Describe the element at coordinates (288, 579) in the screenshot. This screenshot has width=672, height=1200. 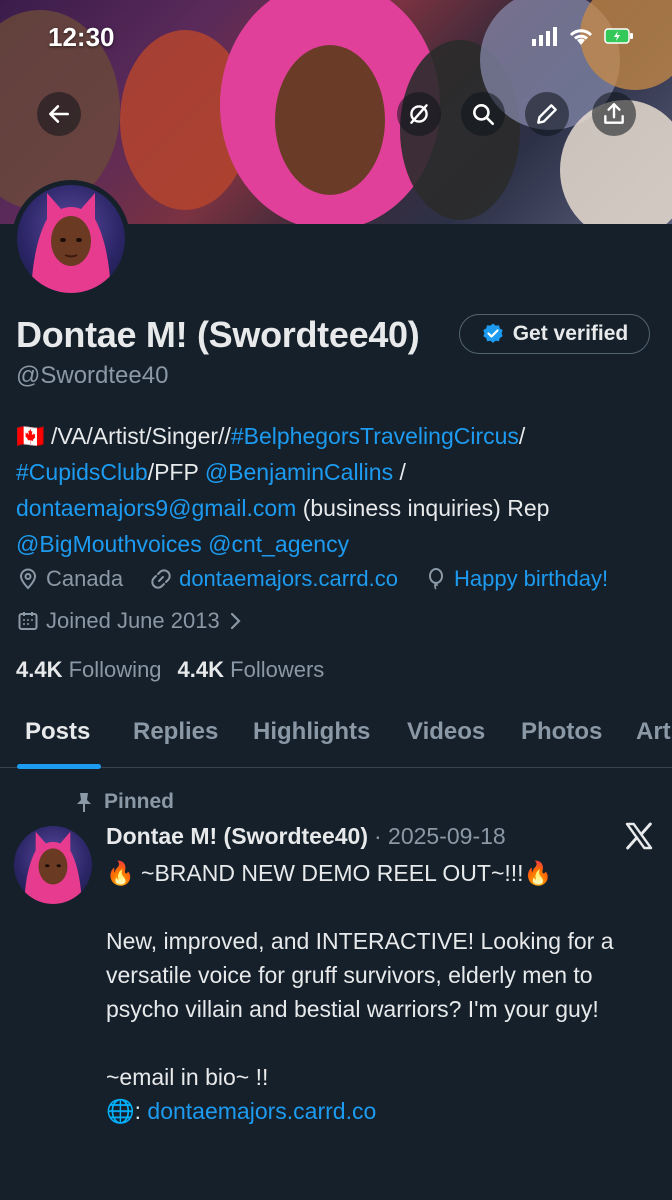
I see `website-link: dontaemajors.carrd.co` at that location.